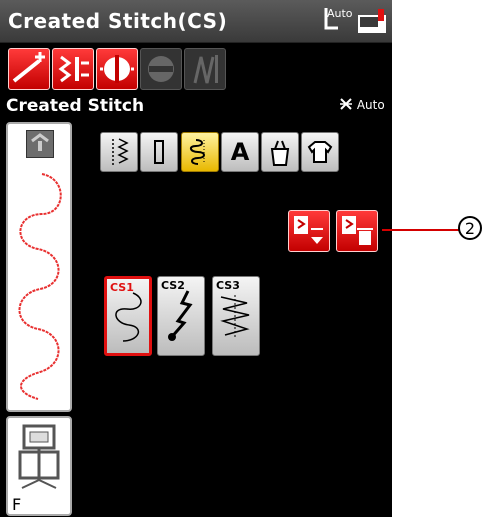  I want to click on stitch-cs1: CS1, so click(128, 316).